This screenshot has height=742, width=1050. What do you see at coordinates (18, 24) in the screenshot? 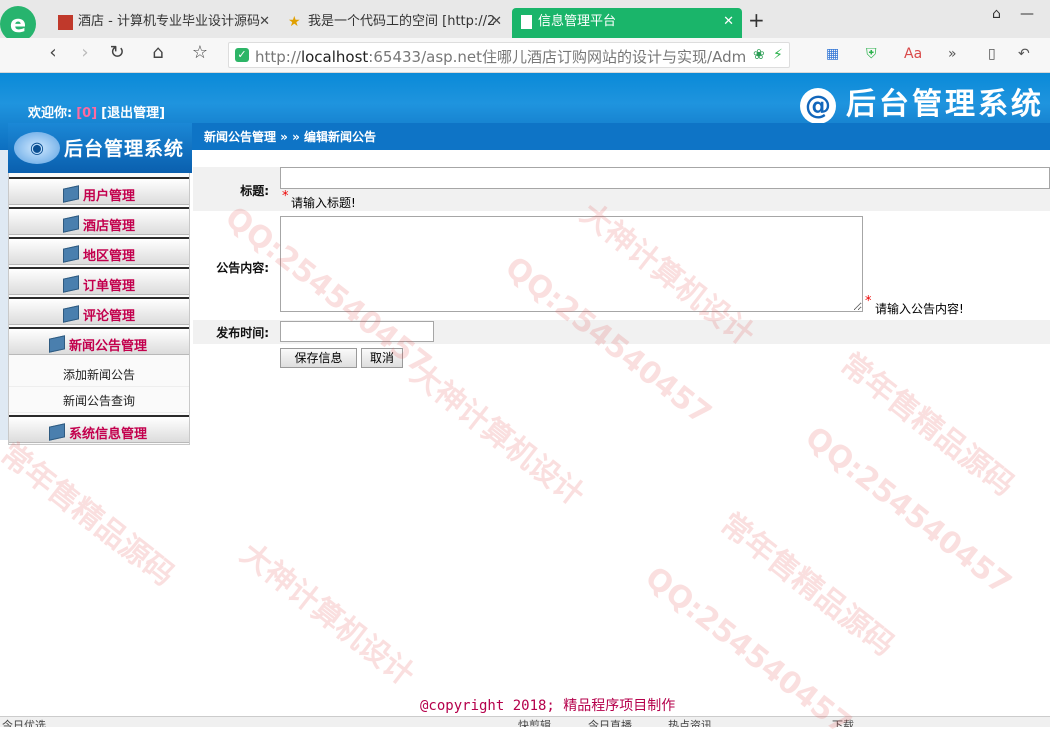
I see `browser-logo-icon: e` at bounding box center [18, 24].